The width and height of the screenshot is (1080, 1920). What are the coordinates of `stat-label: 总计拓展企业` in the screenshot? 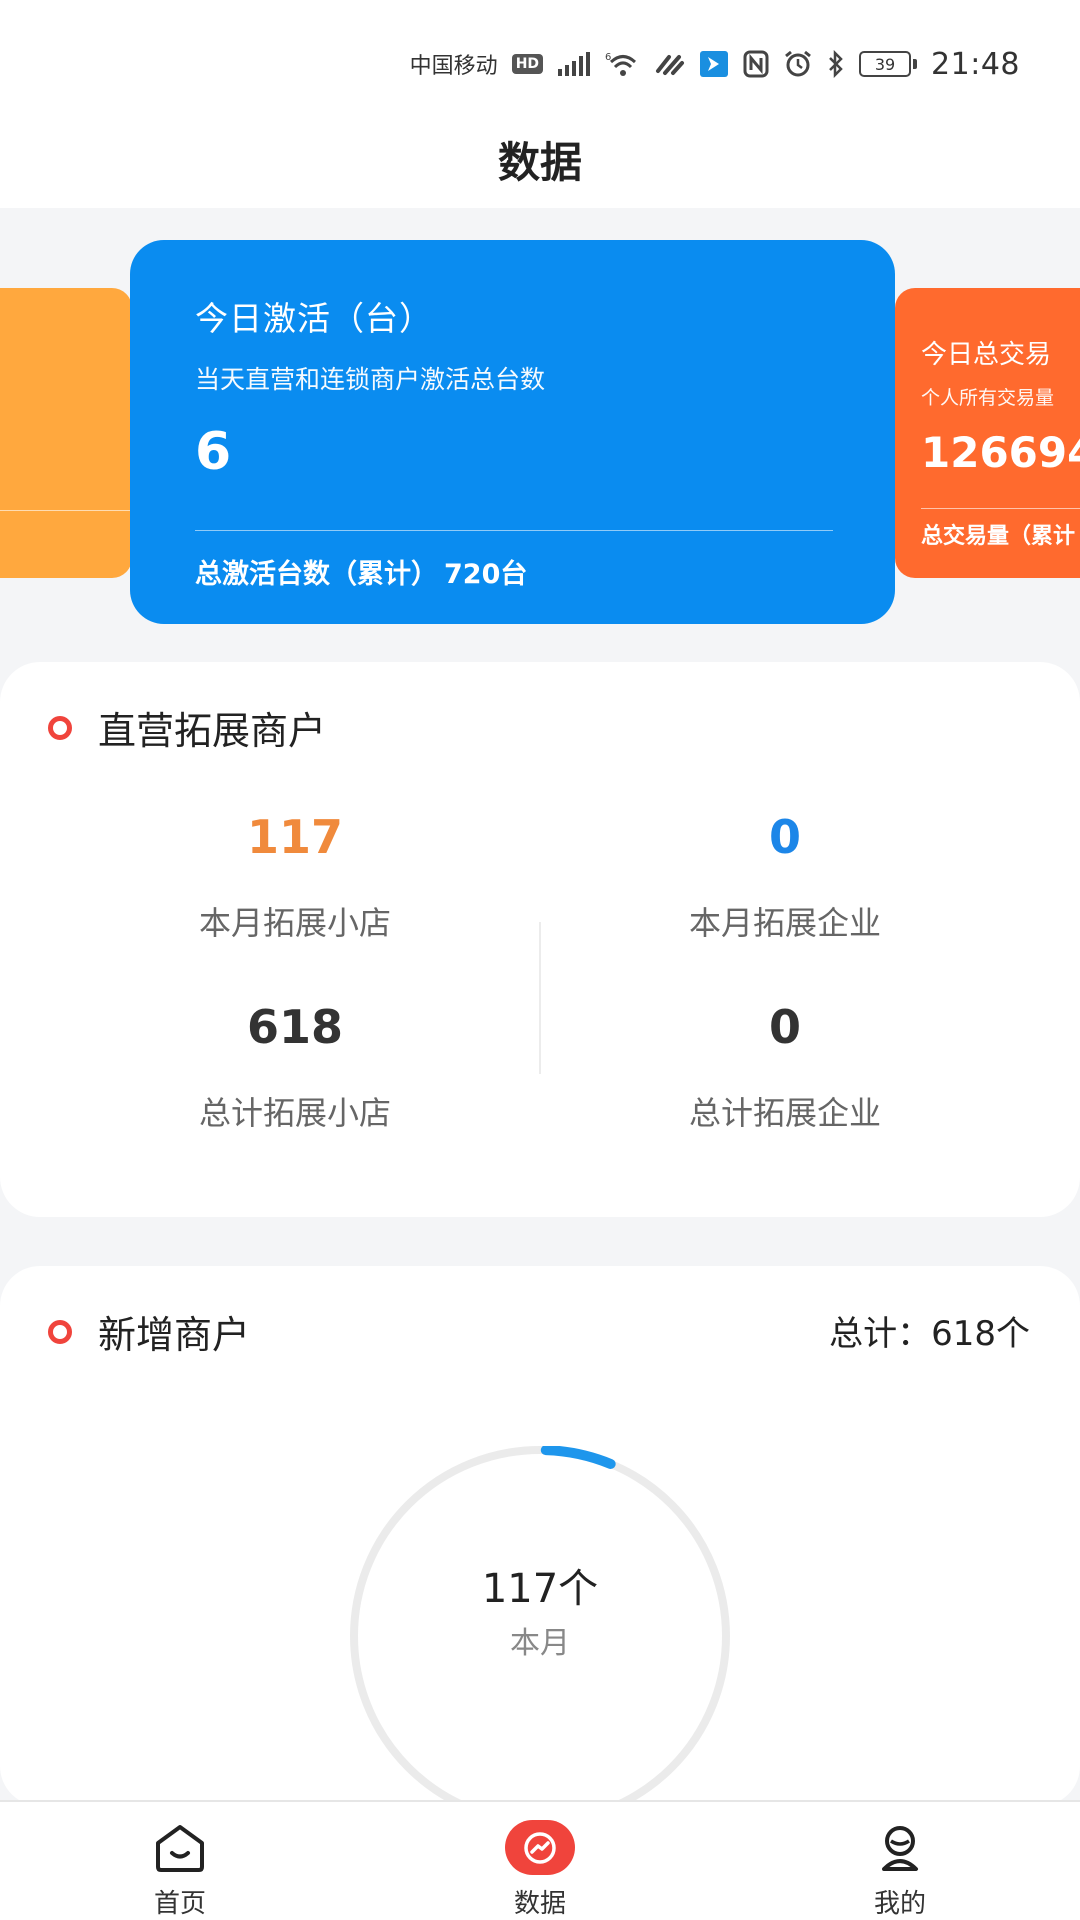 It's located at (784, 1113).